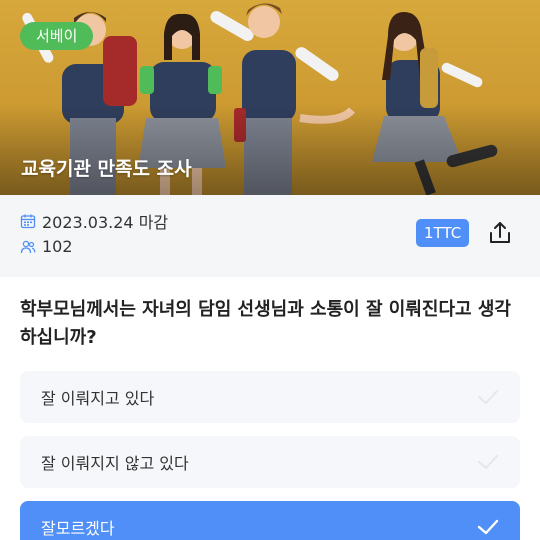  What do you see at coordinates (105, 222) in the screenshot?
I see `deadline-text: 2023.03.24 마감` at bounding box center [105, 222].